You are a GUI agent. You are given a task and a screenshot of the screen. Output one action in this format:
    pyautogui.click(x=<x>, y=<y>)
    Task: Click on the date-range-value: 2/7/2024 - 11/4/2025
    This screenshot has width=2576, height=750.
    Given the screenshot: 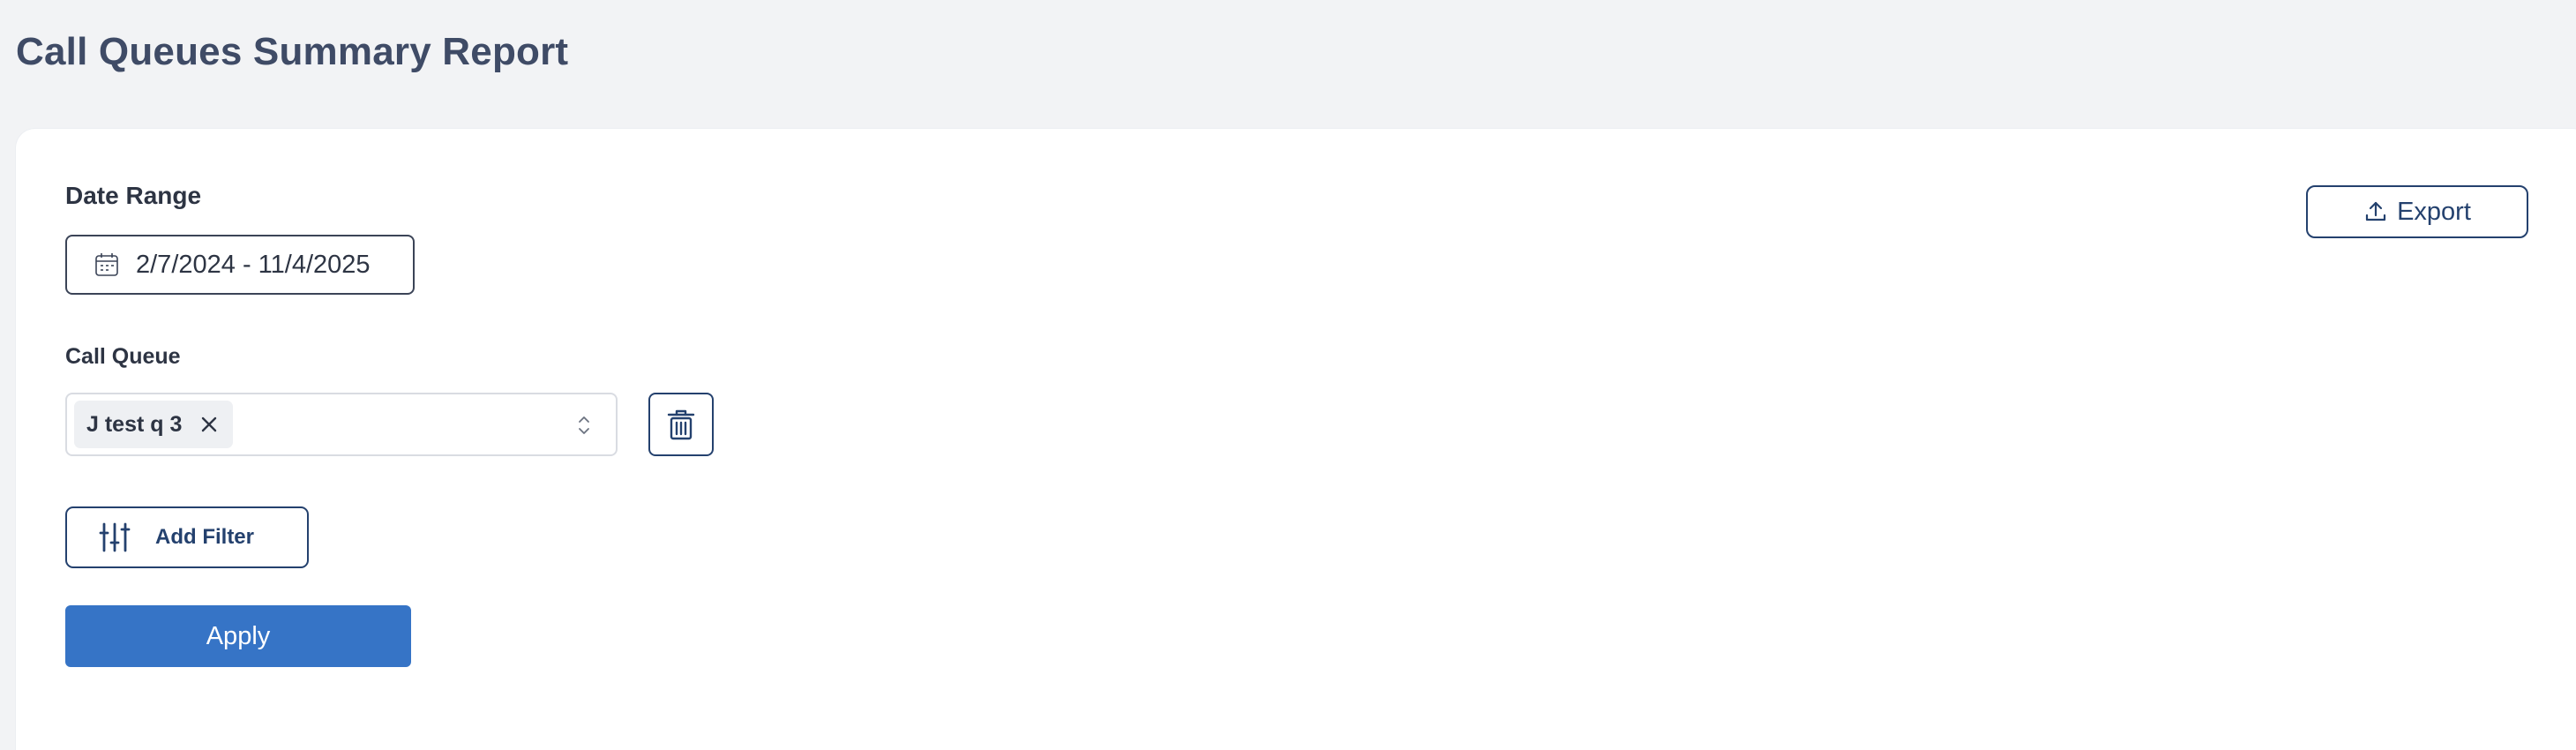 What is the action you would take?
    pyautogui.click(x=254, y=264)
    